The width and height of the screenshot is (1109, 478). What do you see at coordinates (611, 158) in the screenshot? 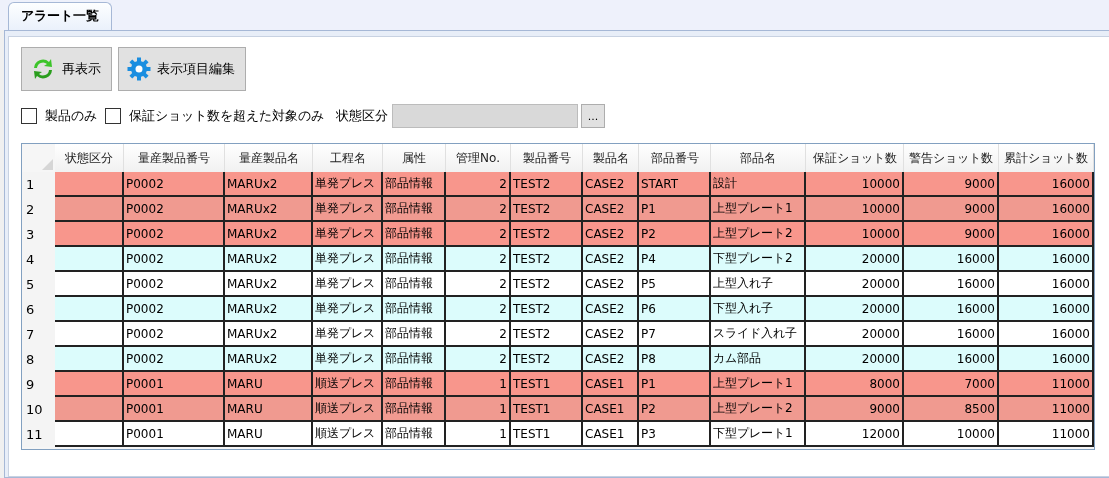
I see `column-header: 製品名` at bounding box center [611, 158].